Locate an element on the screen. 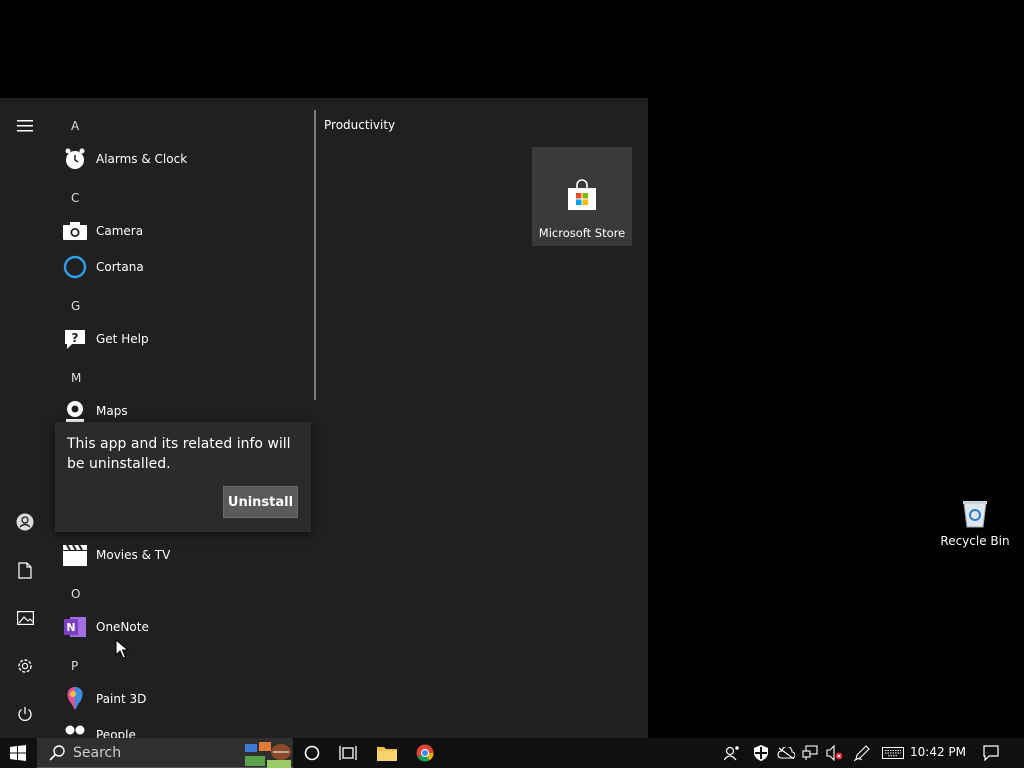 The height and width of the screenshot is (768, 1024). start-button is located at coordinates (18, 753).